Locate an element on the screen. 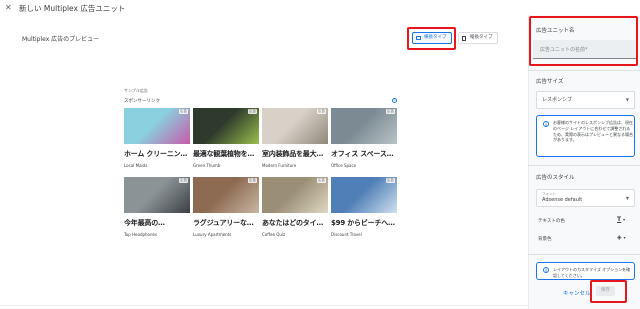 The width and height of the screenshot is (640, 309). ad-advertiser: Modern Furniture is located at coordinates (279, 165).